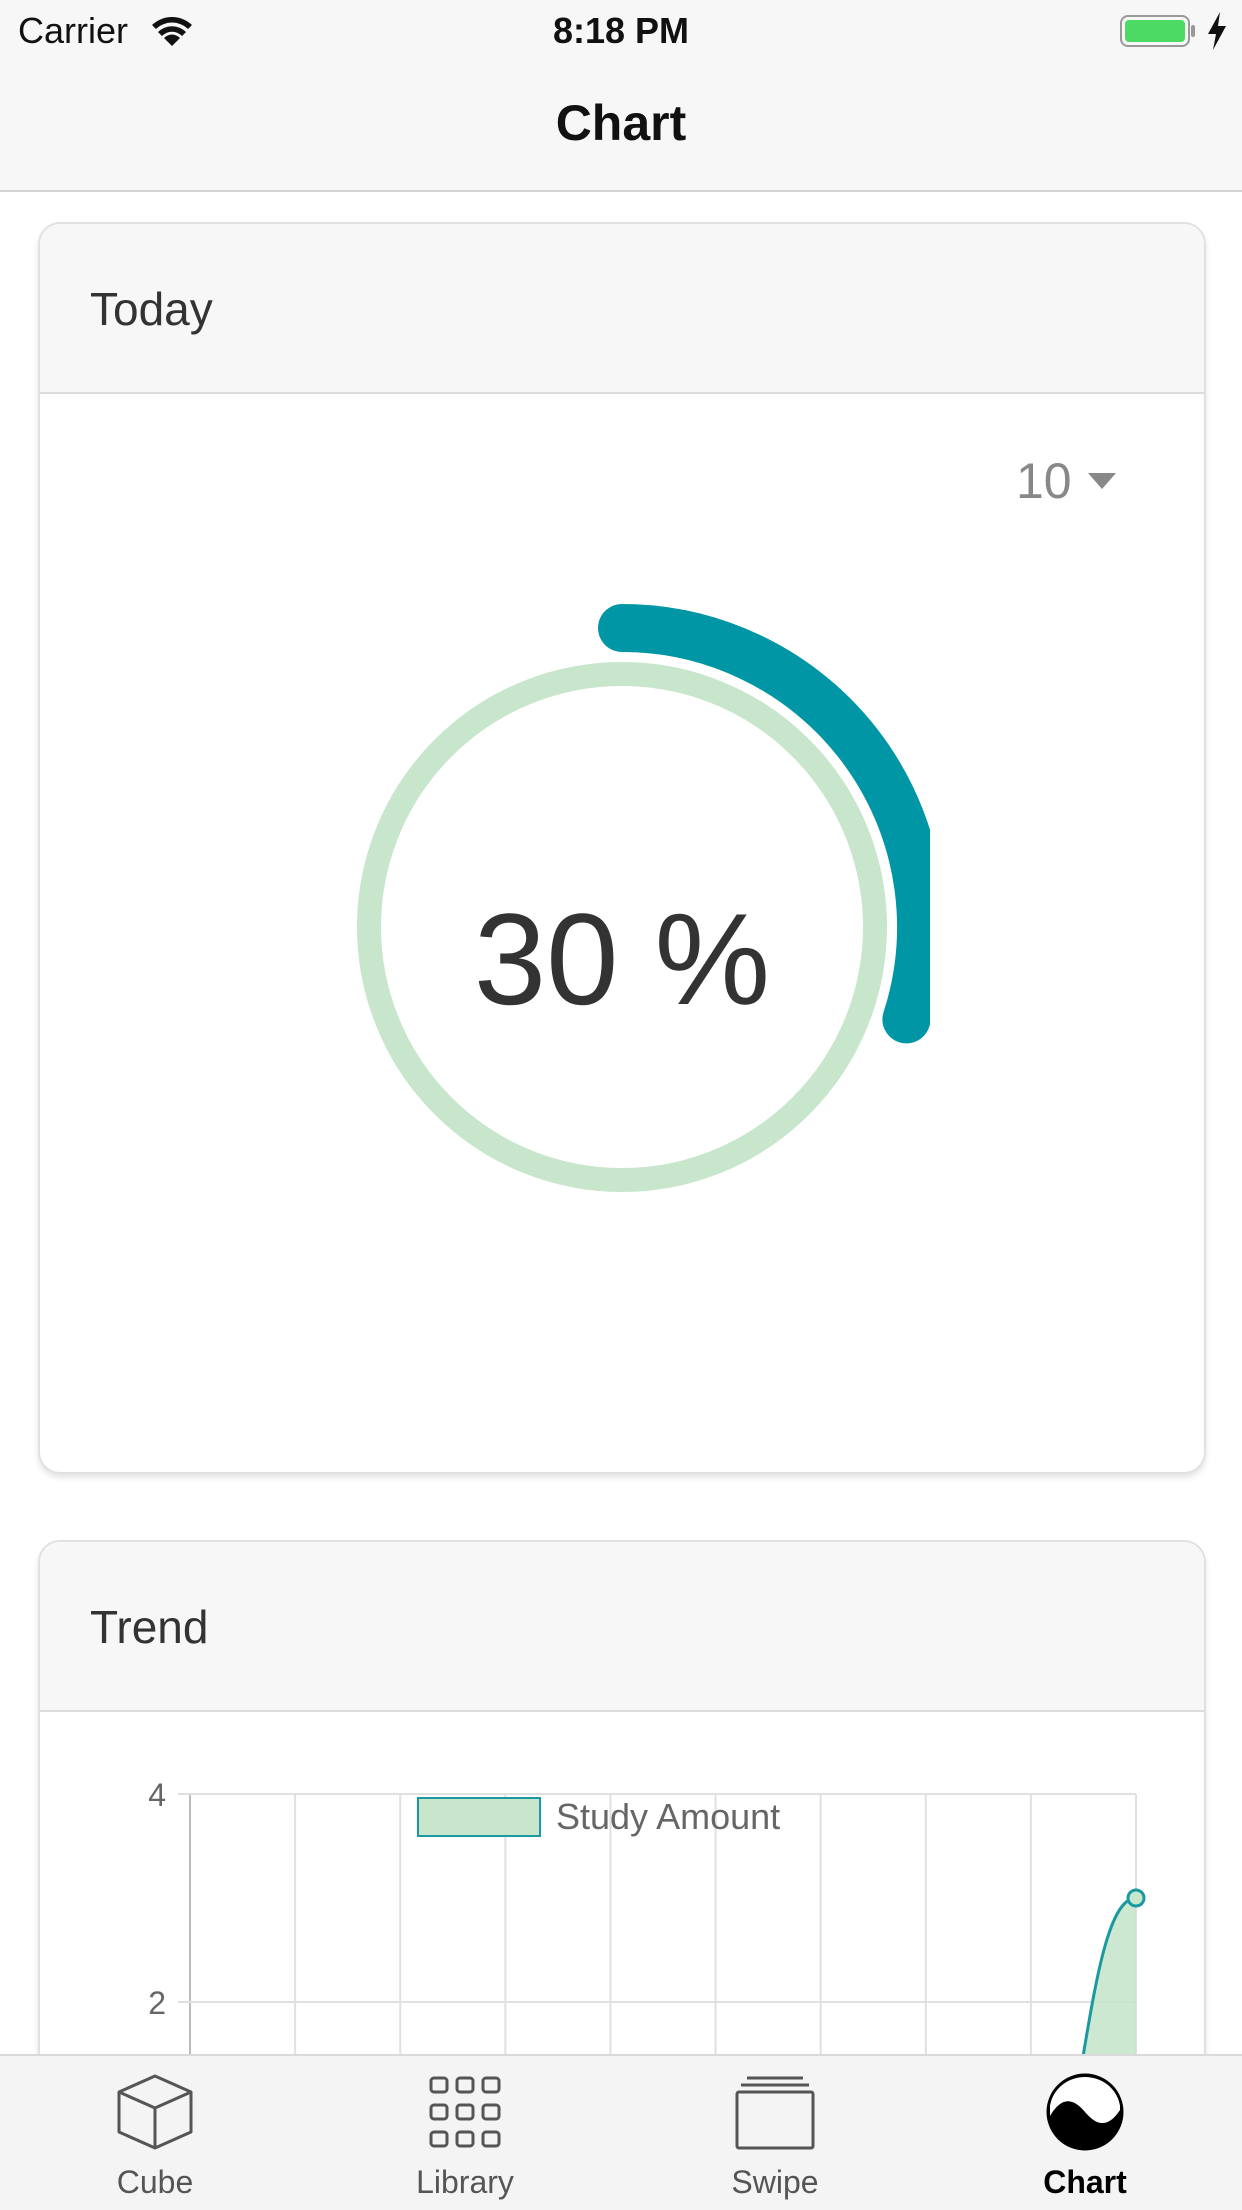  I want to click on page-title: Chart, so click(621, 123).